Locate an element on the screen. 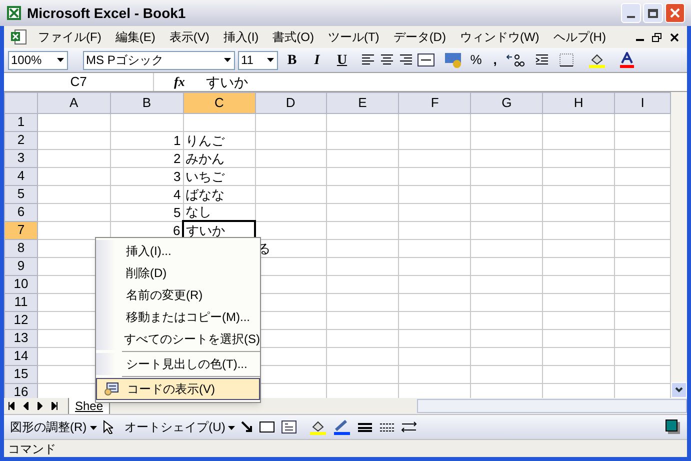  context-menu-item: 名前の変更(R) is located at coordinates (178, 295).